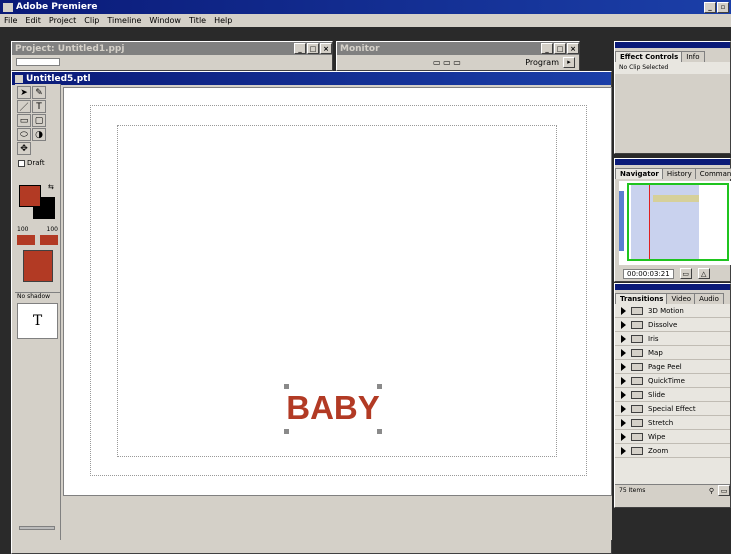 The width and height of the screenshot is (731, 554). What do you see at coordinates (49, 240) in the screenshot?
I see `gradient-end-swatch` at bounding box center [49, 240].